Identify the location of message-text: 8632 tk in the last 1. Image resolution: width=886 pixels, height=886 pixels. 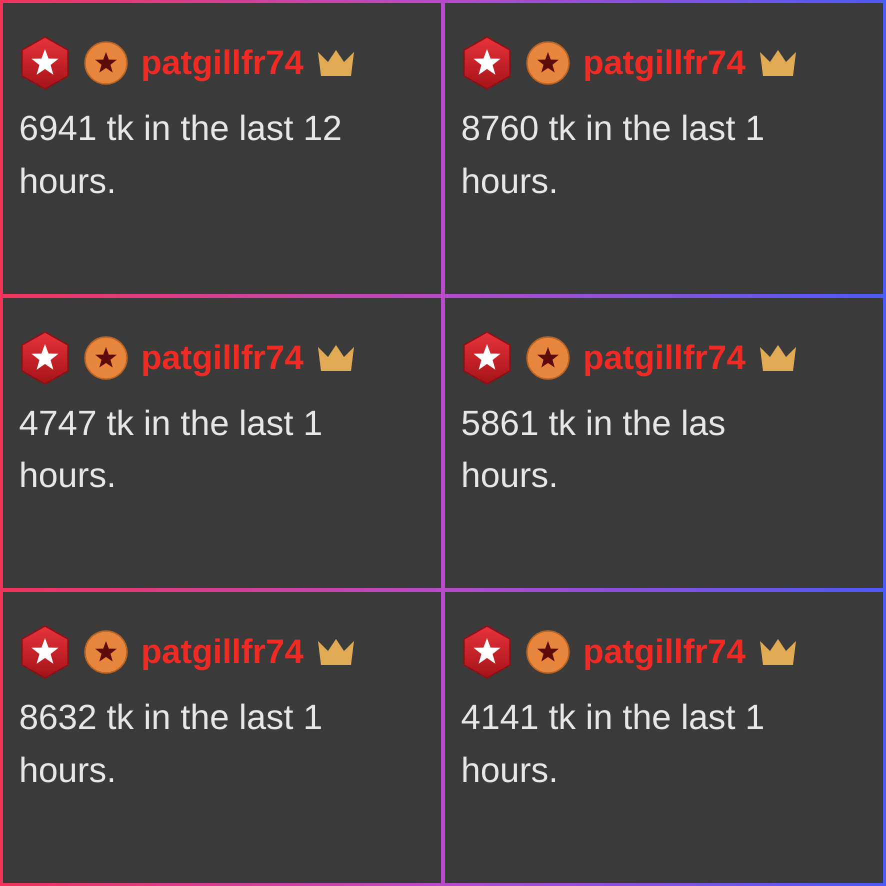
(171, 718).